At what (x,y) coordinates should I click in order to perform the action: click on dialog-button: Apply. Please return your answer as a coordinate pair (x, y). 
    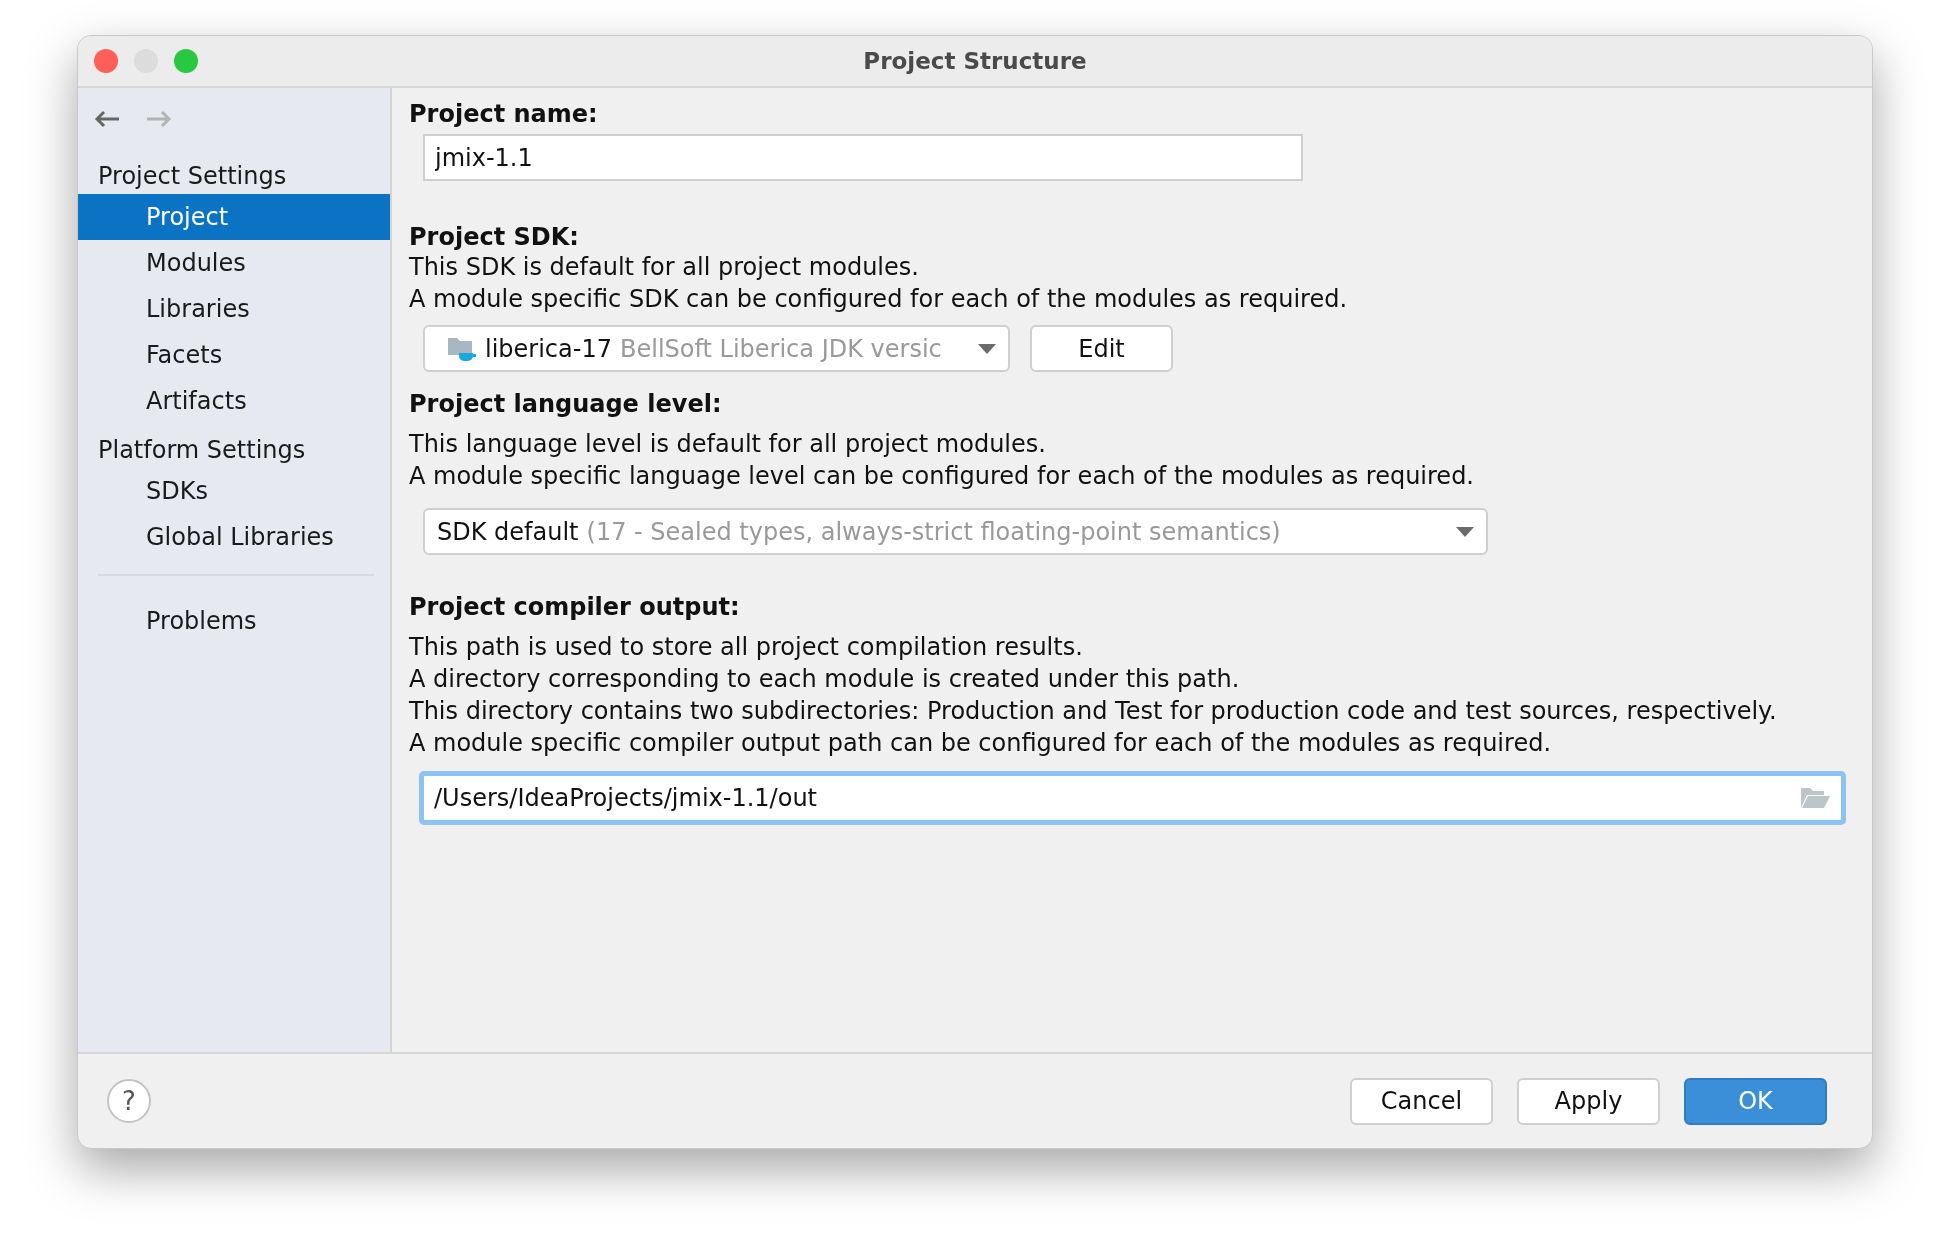
    Looking at the image, I should click on (1588, 1101).